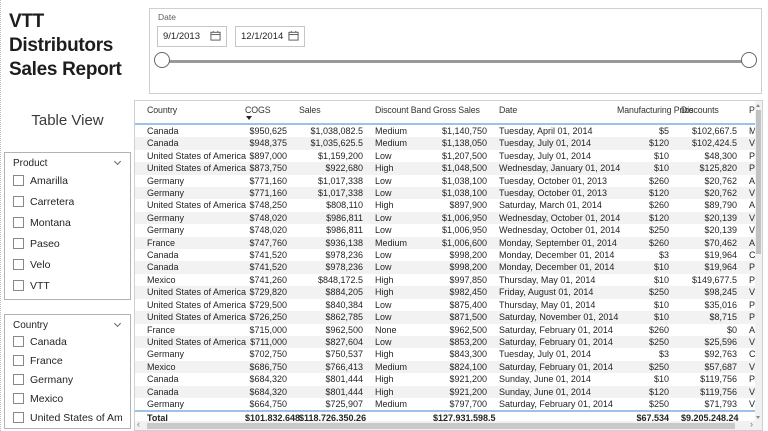  Describe the element at coordinates (52, 379) in the screenshot. I see `filter-item-label: Germany` at that location.